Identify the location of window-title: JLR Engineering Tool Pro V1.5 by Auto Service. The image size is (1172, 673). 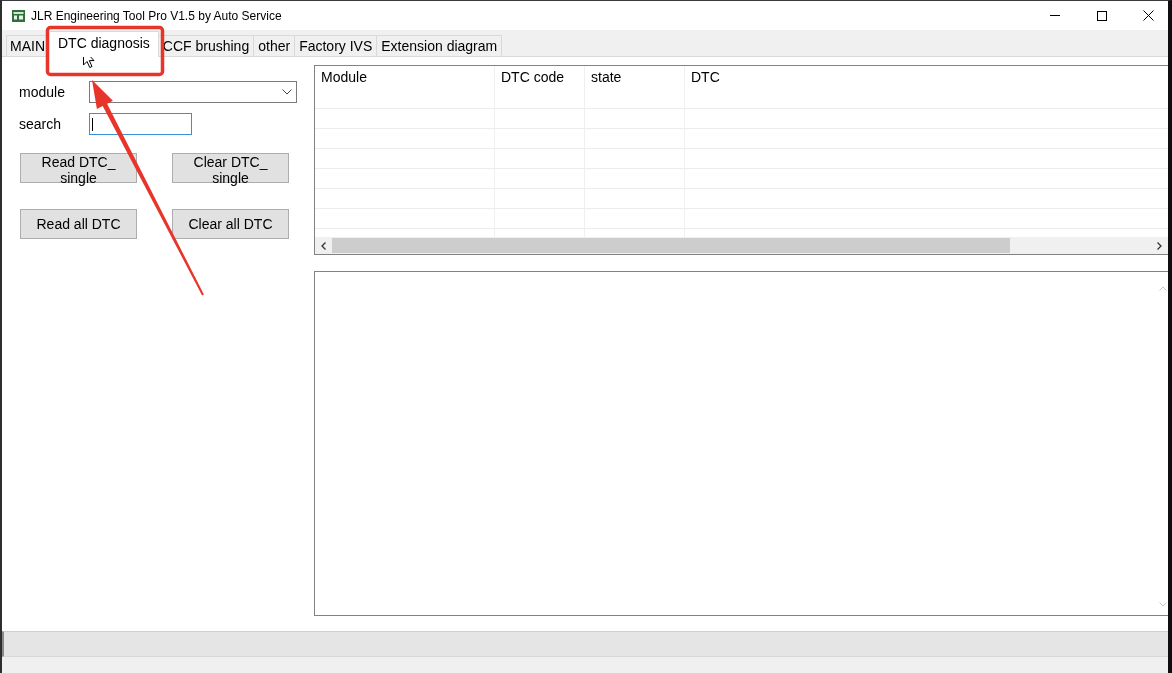
(157, 15).